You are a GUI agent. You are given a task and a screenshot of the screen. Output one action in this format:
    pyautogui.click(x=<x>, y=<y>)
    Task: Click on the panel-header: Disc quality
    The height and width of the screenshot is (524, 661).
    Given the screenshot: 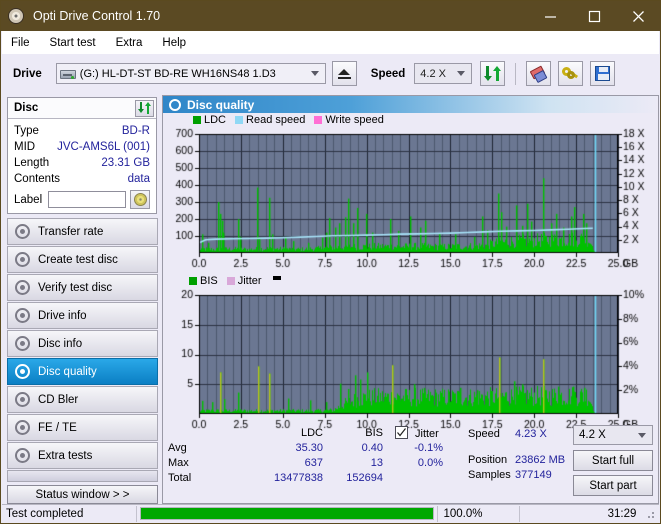 What is the action you would take?
    pyautogui.click(x=410, y=104)
    